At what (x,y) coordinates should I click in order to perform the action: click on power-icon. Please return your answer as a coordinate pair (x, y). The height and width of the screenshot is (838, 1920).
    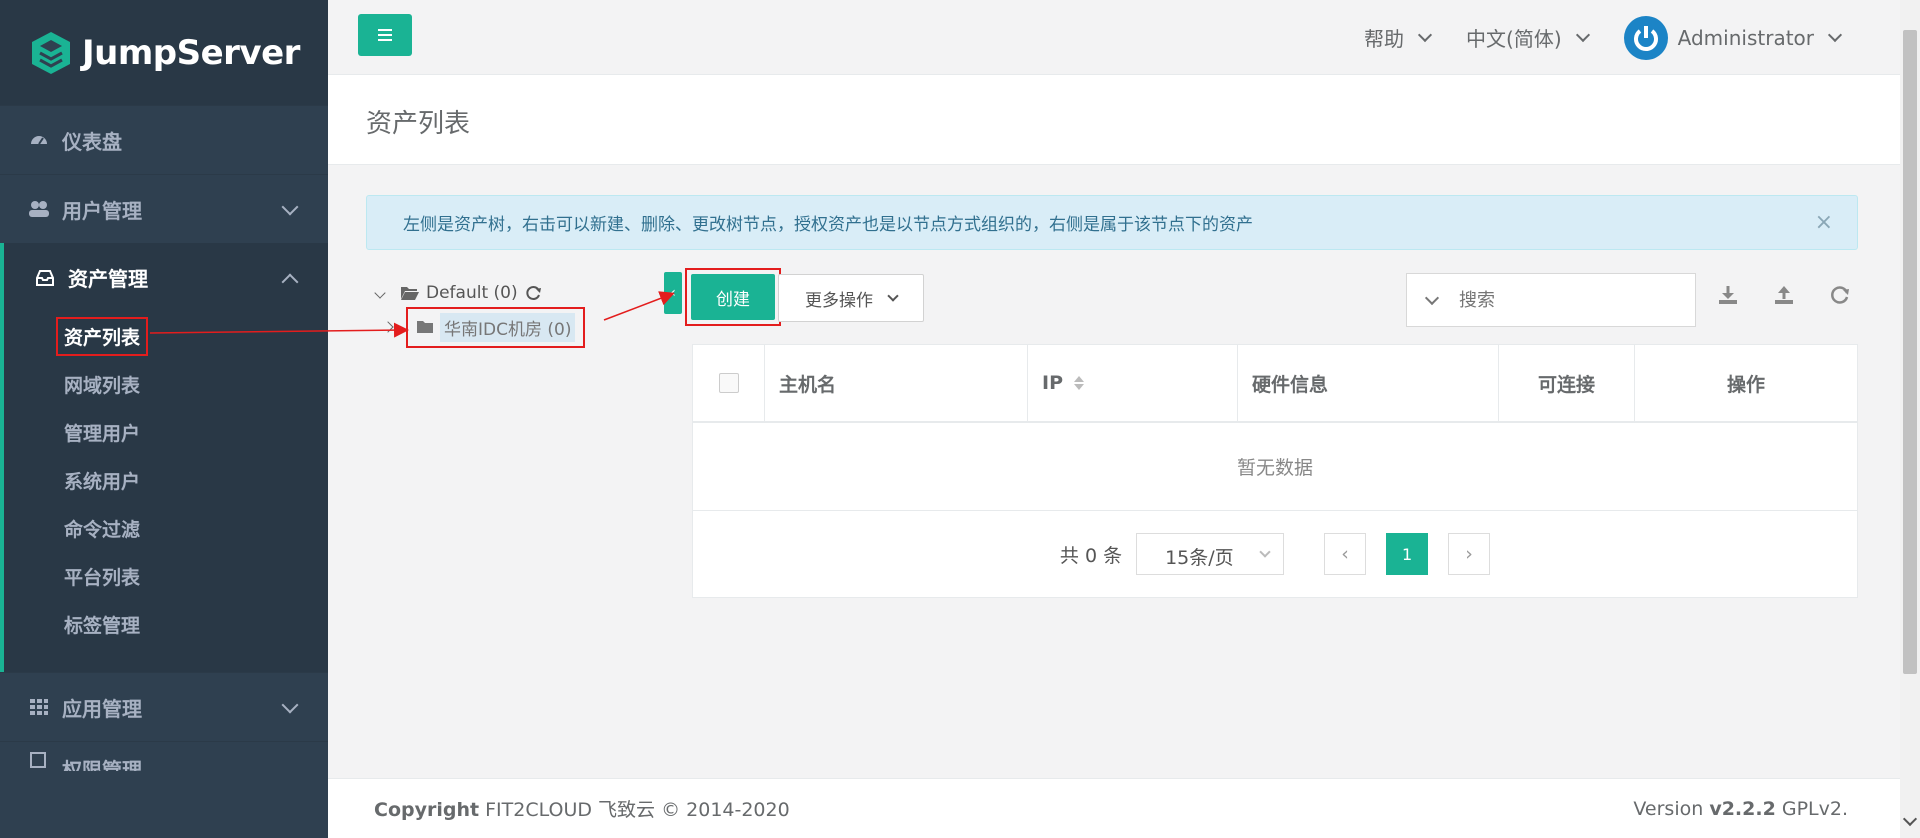
    Looking at the image, I should click on (1645, 38).